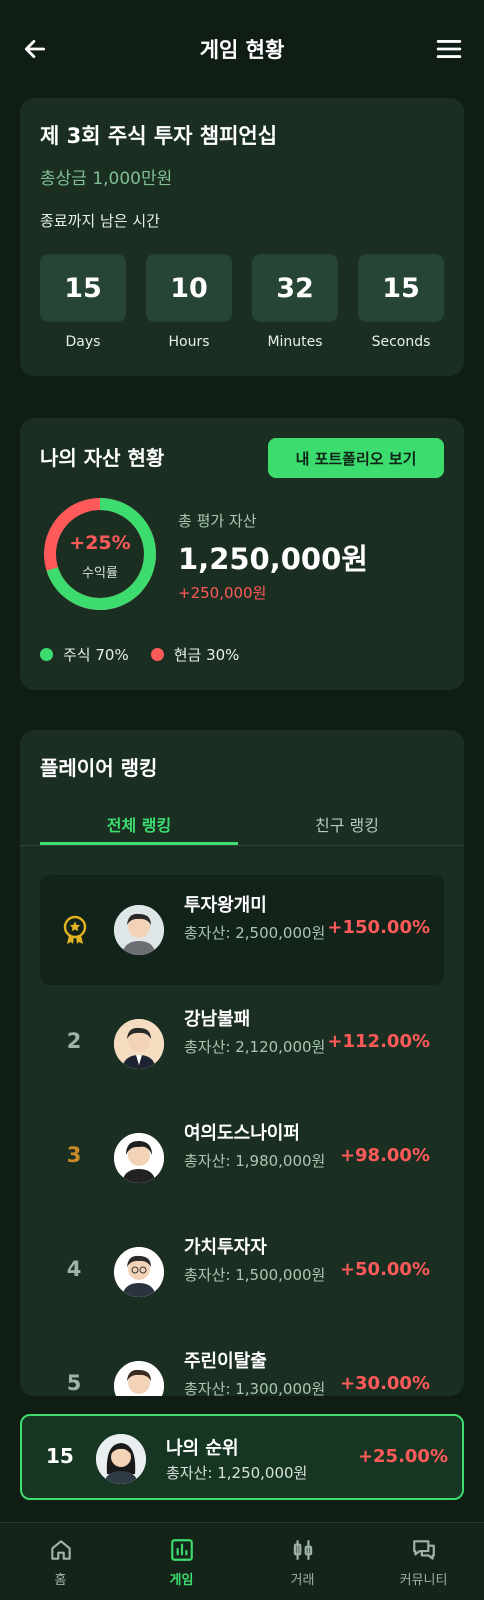 This screenshot has width=484, height=1600. I want to click on assets-title: 나의 자산 현황, so click(102, 458).